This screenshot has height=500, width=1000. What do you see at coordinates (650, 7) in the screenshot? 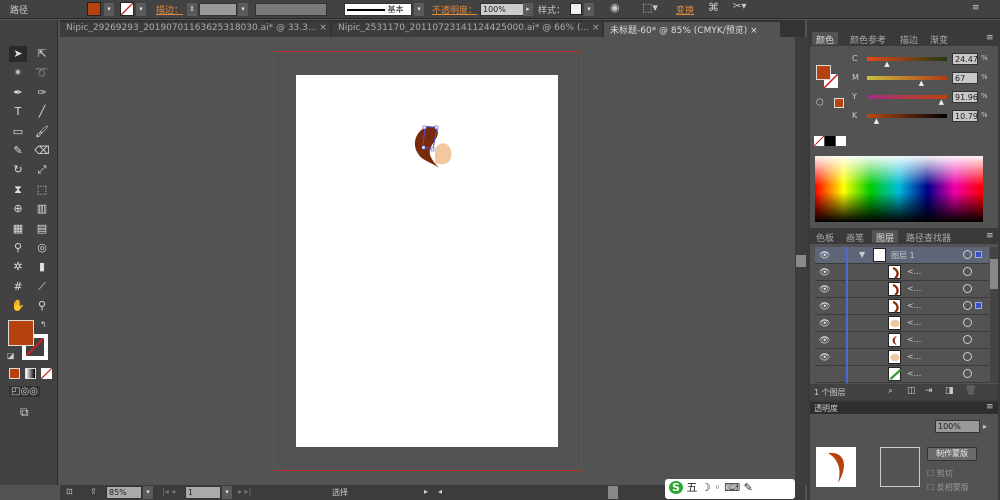
I see `align-icon: ⬚▾` at bounding box center [650, 7].